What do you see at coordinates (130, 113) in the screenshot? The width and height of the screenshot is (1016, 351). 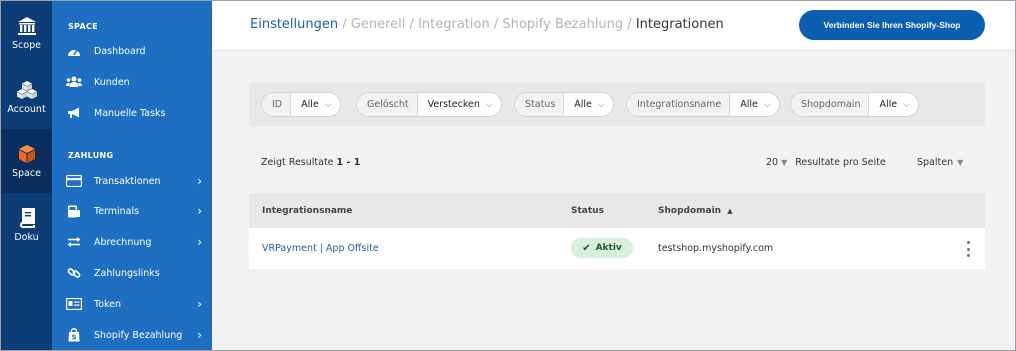 I see `sidebar-item-label: Manuelle Tasks` at bounding box center [130, 113].